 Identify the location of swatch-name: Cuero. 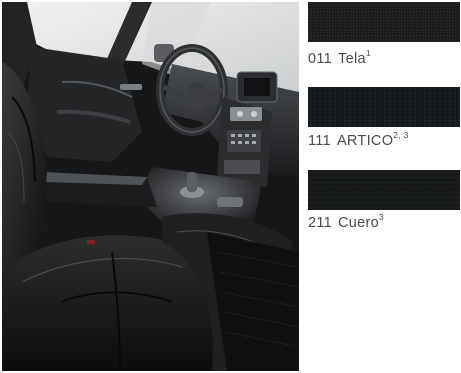
(359, 223).